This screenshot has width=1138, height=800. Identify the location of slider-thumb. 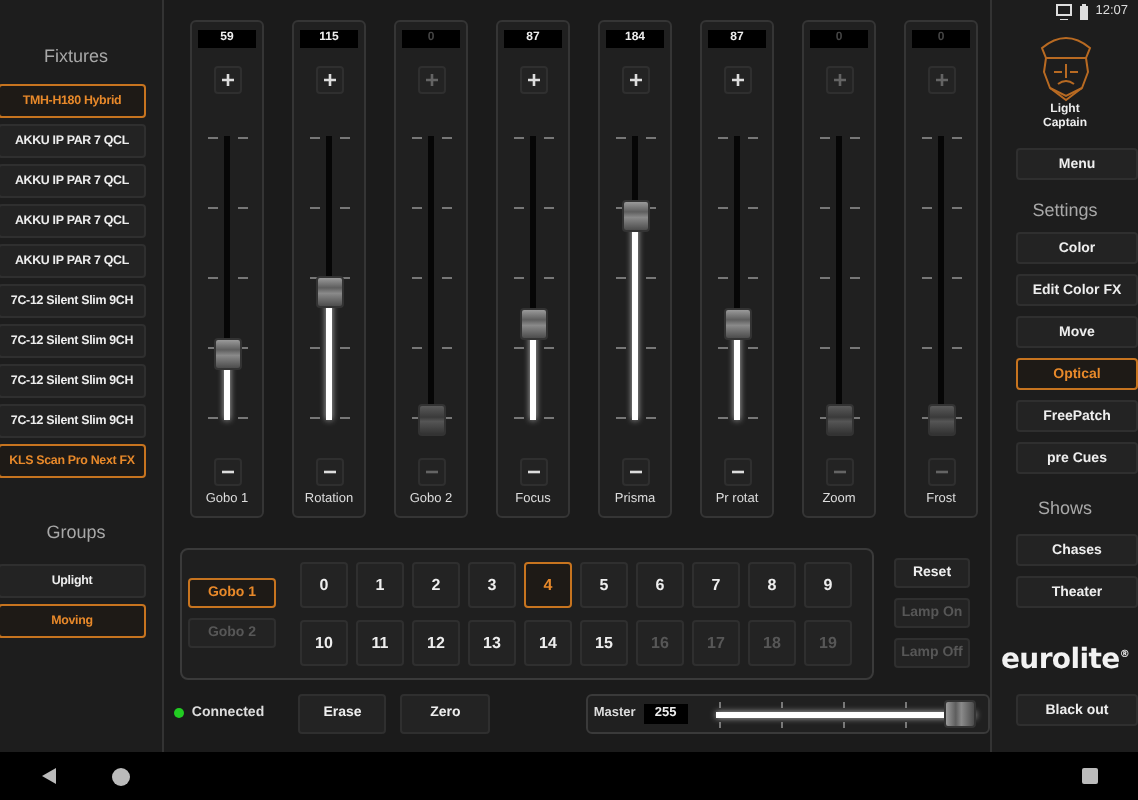
(959, 713).